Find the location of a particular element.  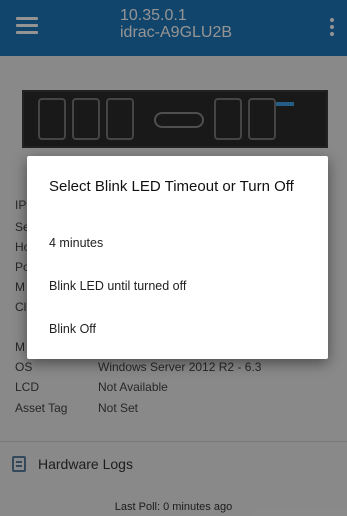

option-blink-off: Blink Off is located at coordinates (177, 330).